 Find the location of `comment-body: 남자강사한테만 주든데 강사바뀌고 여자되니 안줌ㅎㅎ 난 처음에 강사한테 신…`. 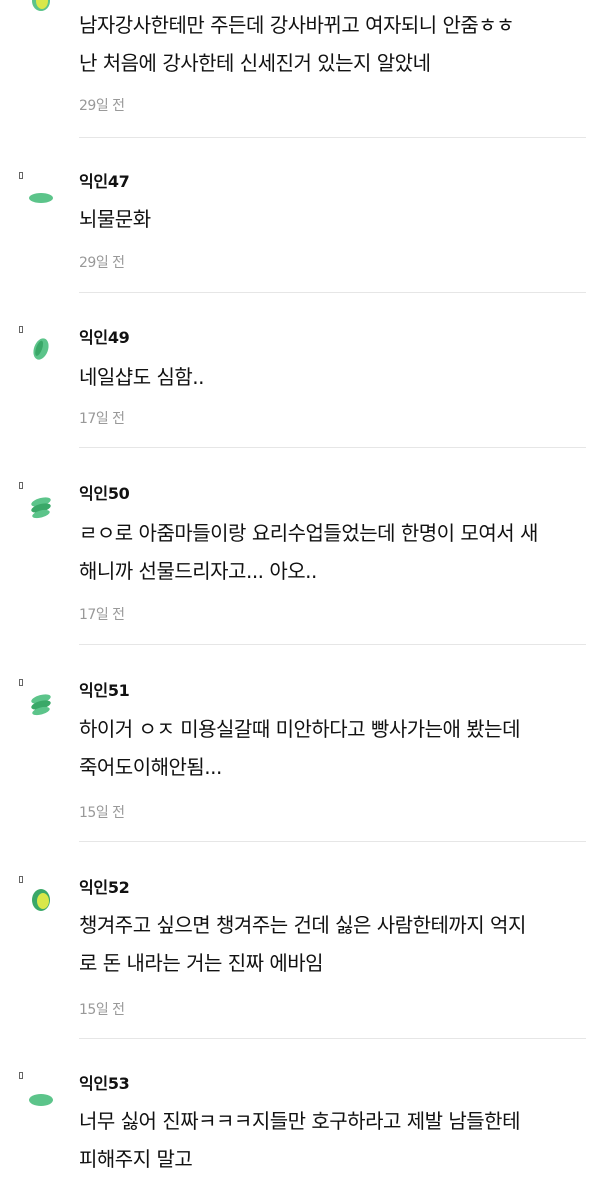

comment-body: 남자강사한테만 주든데 강사바뀌고 여자되니 안줌ㅎㅎ 난 처음에 강사한테 신… is located at coordinates (329, 44).